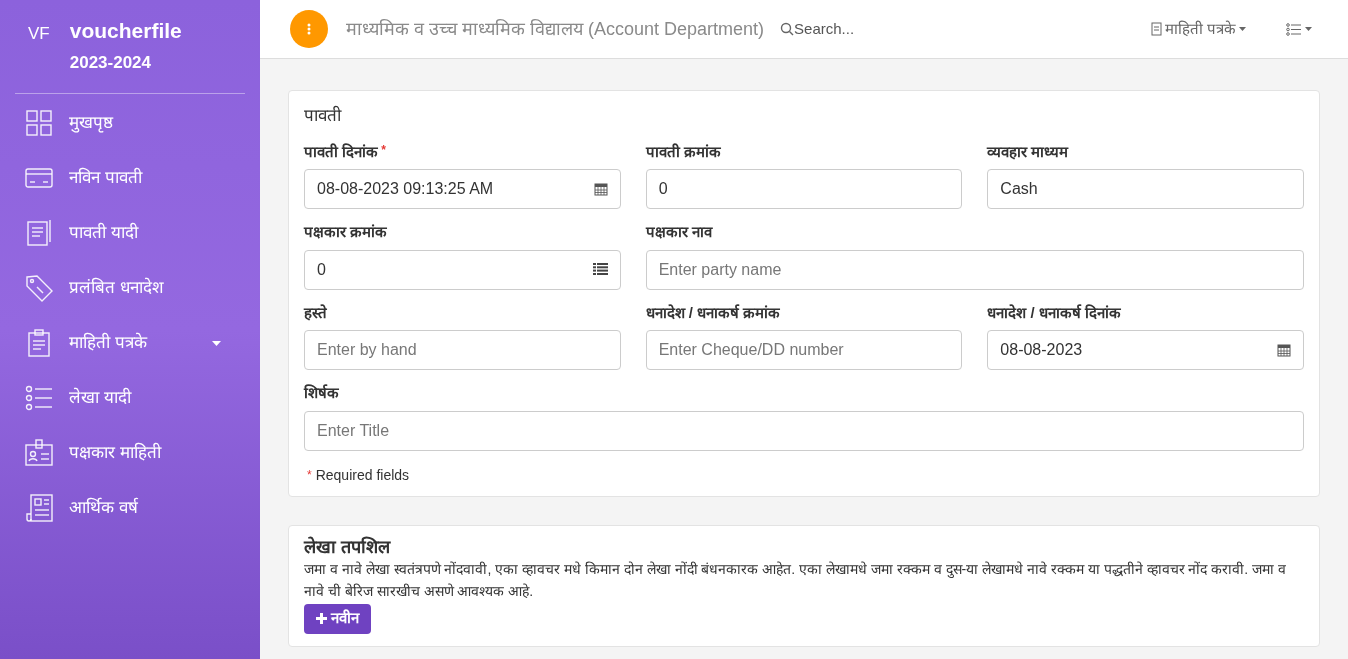 Image resolution: width=1348 pixels, height=659 pixels. Describe the element at coordinates (804, 430) in the screenshot. I see `input-field: Enter Title` at that location.